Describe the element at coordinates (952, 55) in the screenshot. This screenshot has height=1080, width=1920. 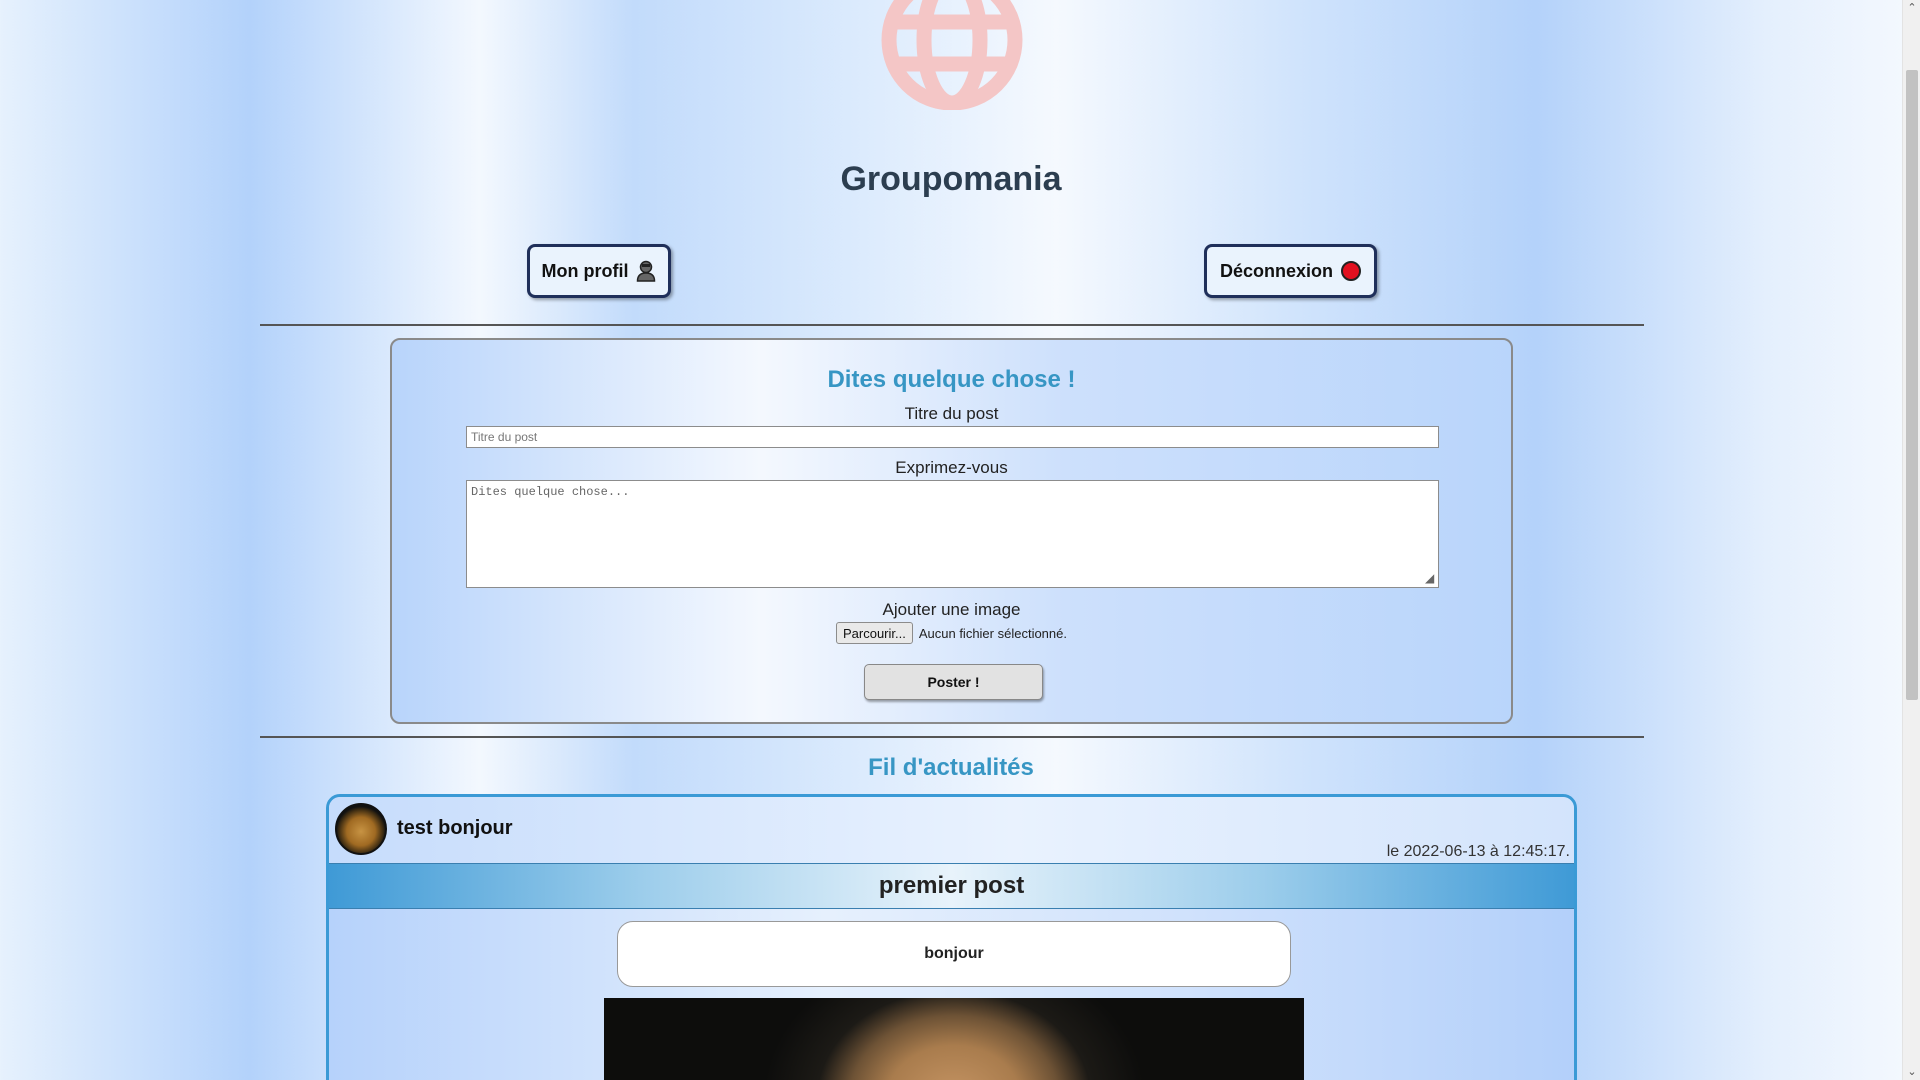
I see `globe-icon` at that location.